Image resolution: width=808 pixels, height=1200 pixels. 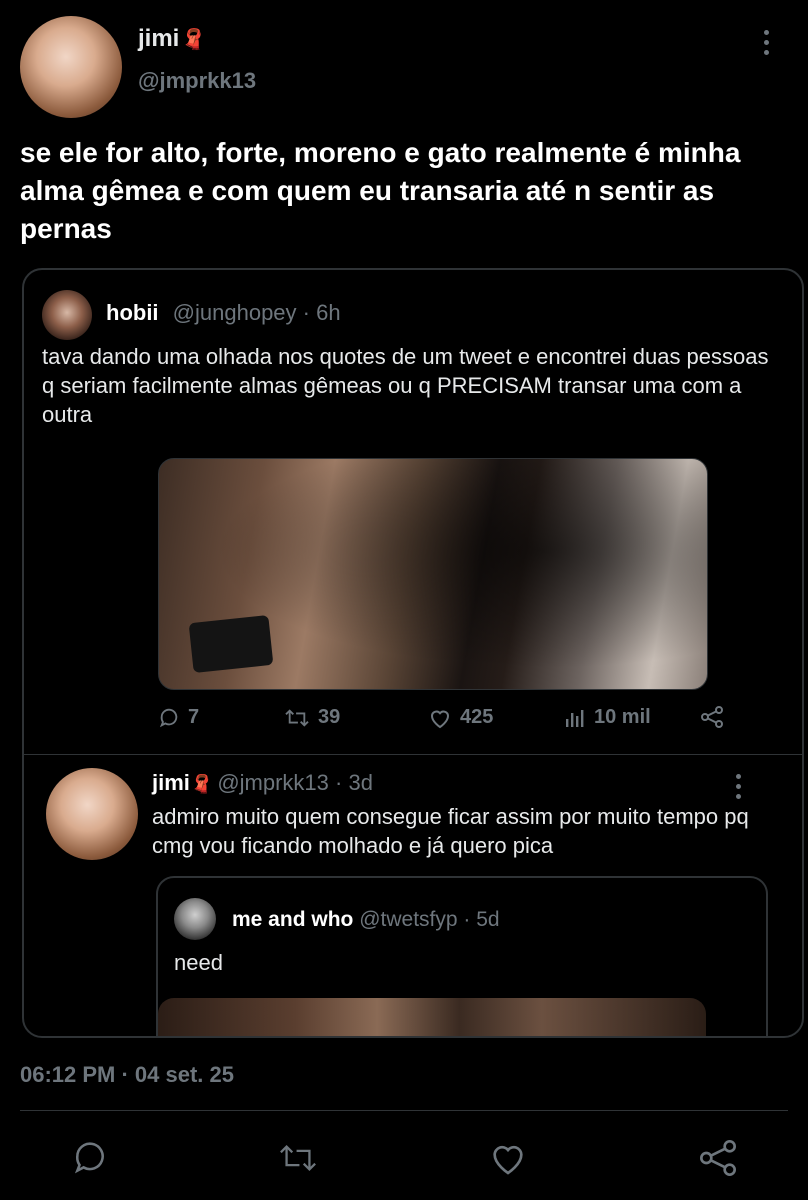 I want to click on nested-tweet-text: need, so click(x=198, y=962).